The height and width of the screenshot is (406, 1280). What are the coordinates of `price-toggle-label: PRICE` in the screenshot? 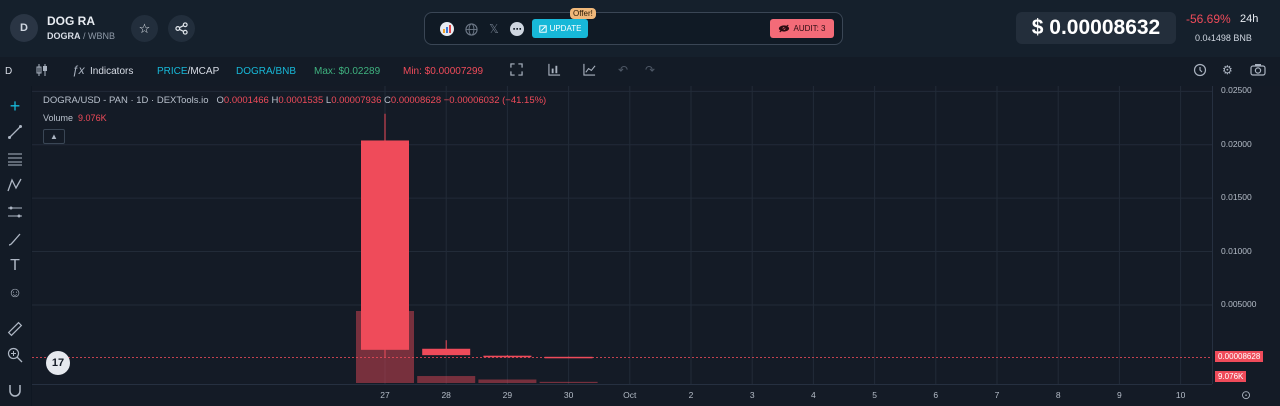 It's located at (172, 71).